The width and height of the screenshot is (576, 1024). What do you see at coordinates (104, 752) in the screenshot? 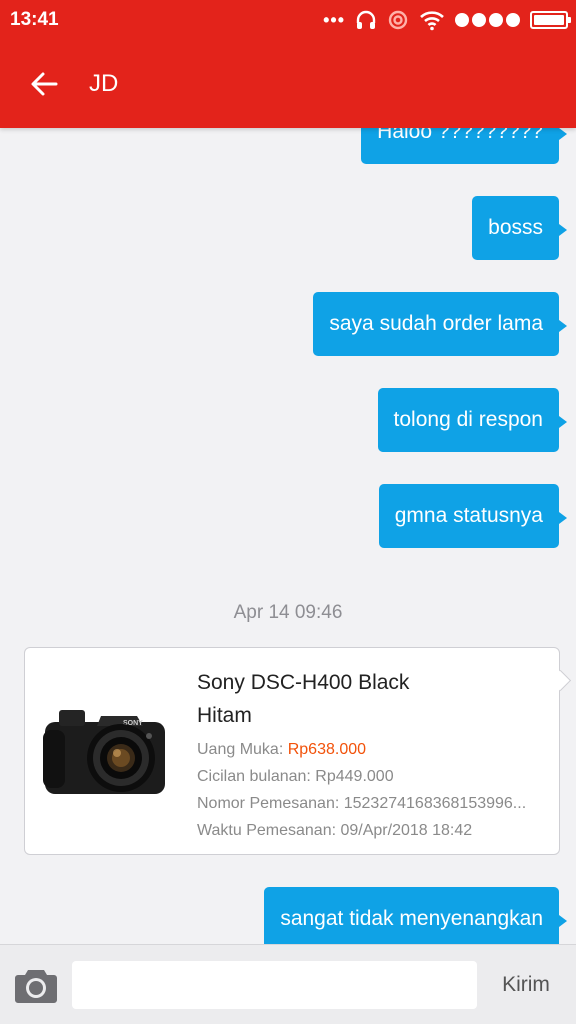
I see `camera-product-image: SONY` at bounding box center [104, 752].